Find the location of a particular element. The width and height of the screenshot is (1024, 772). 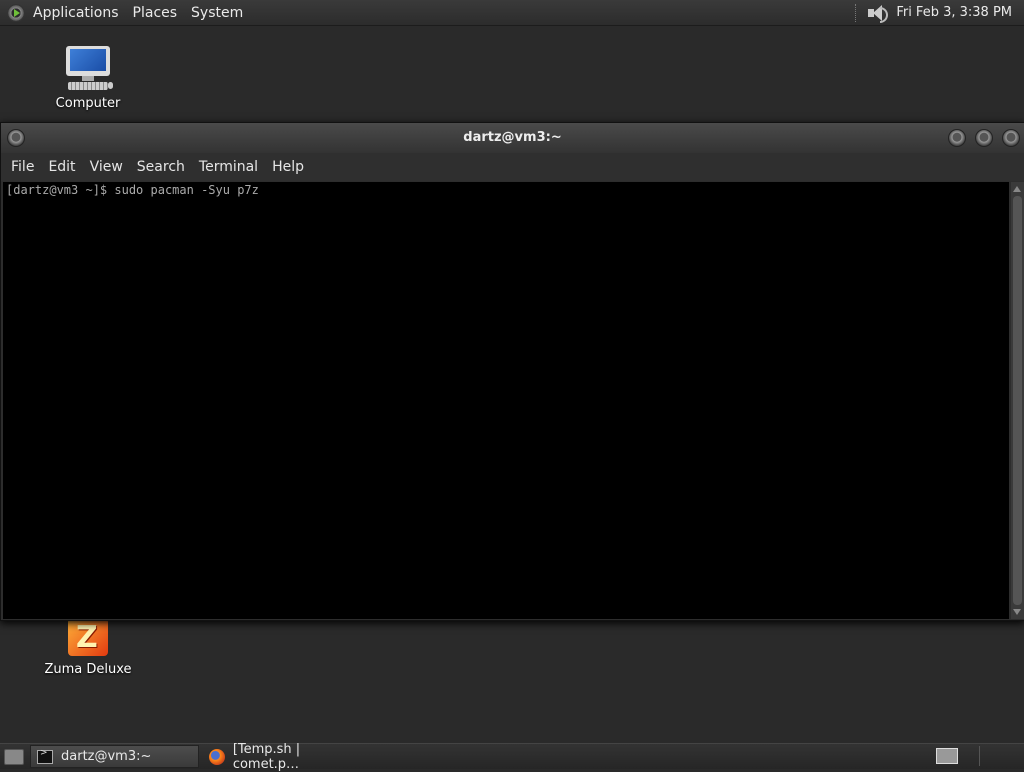

menu-applications: Applications is located at coordinates (76, 13).